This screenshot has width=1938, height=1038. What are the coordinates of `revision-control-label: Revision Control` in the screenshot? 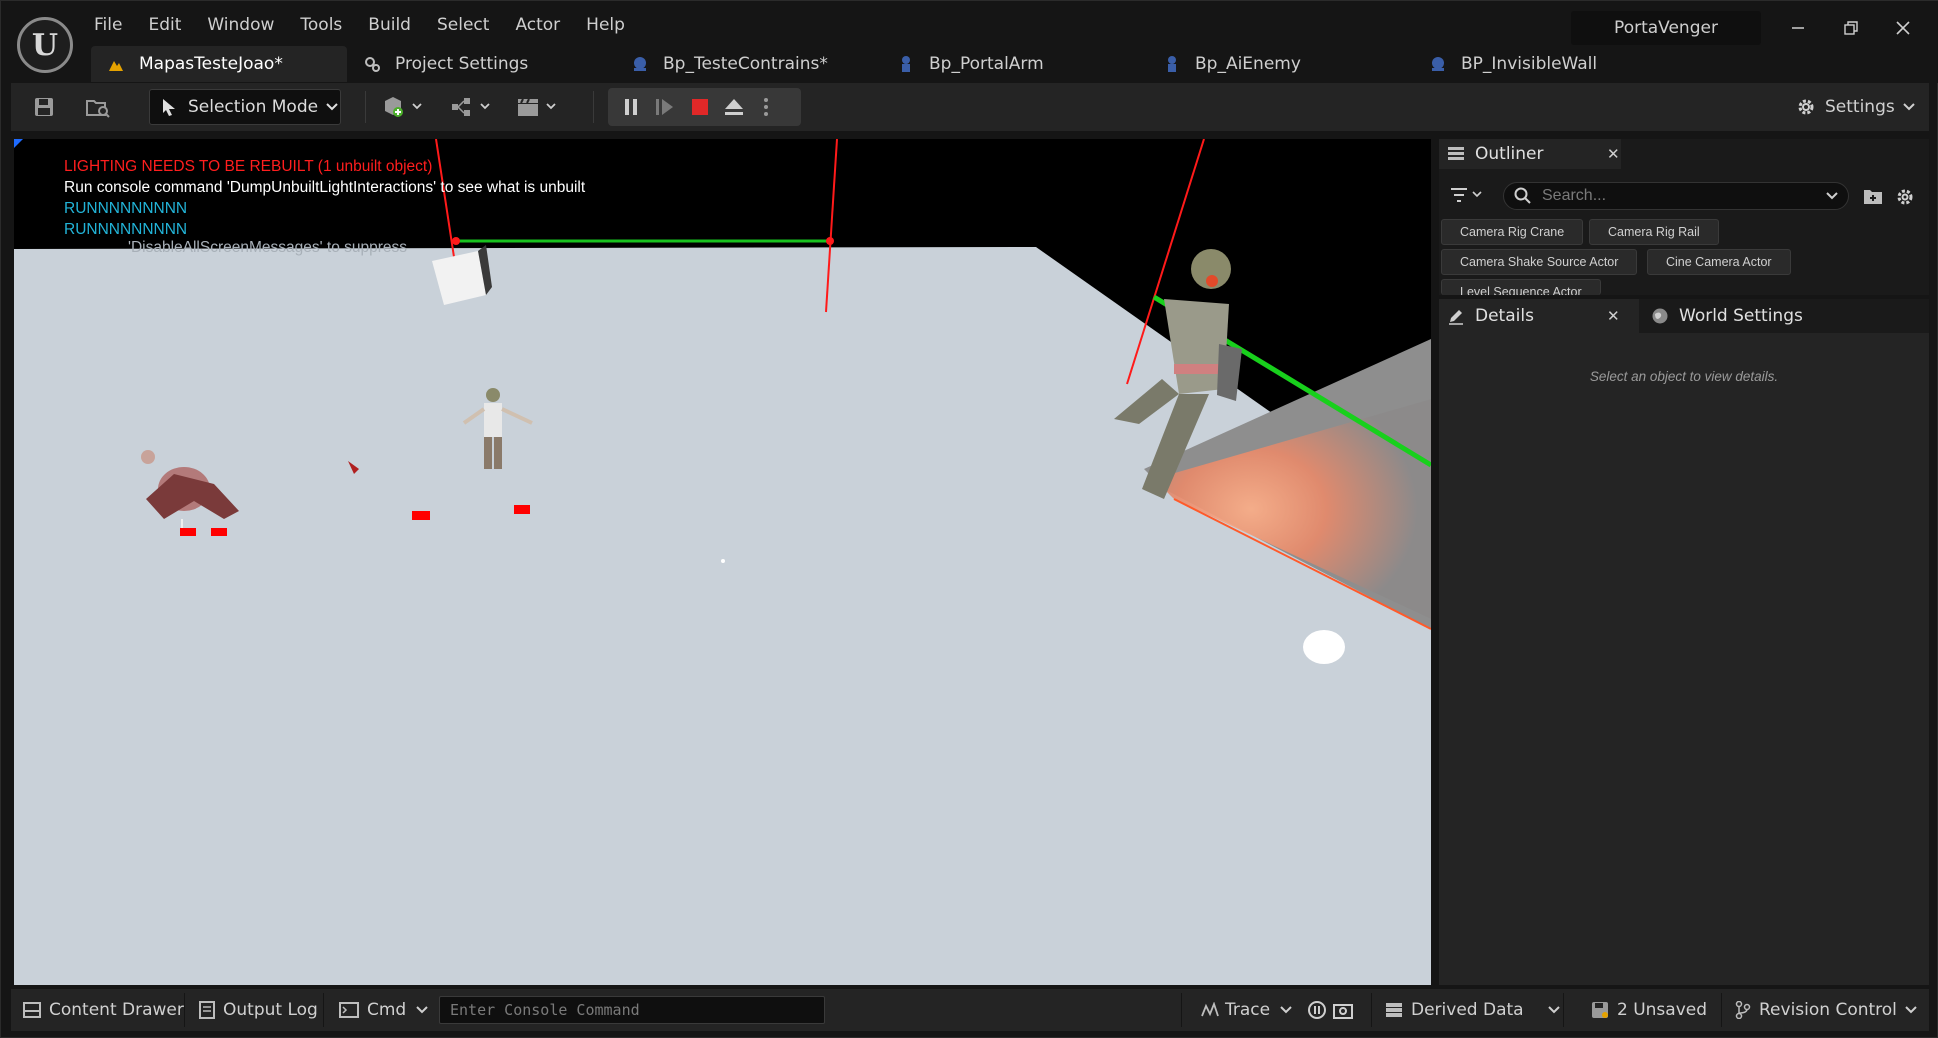 It's located at (1828, 1010).